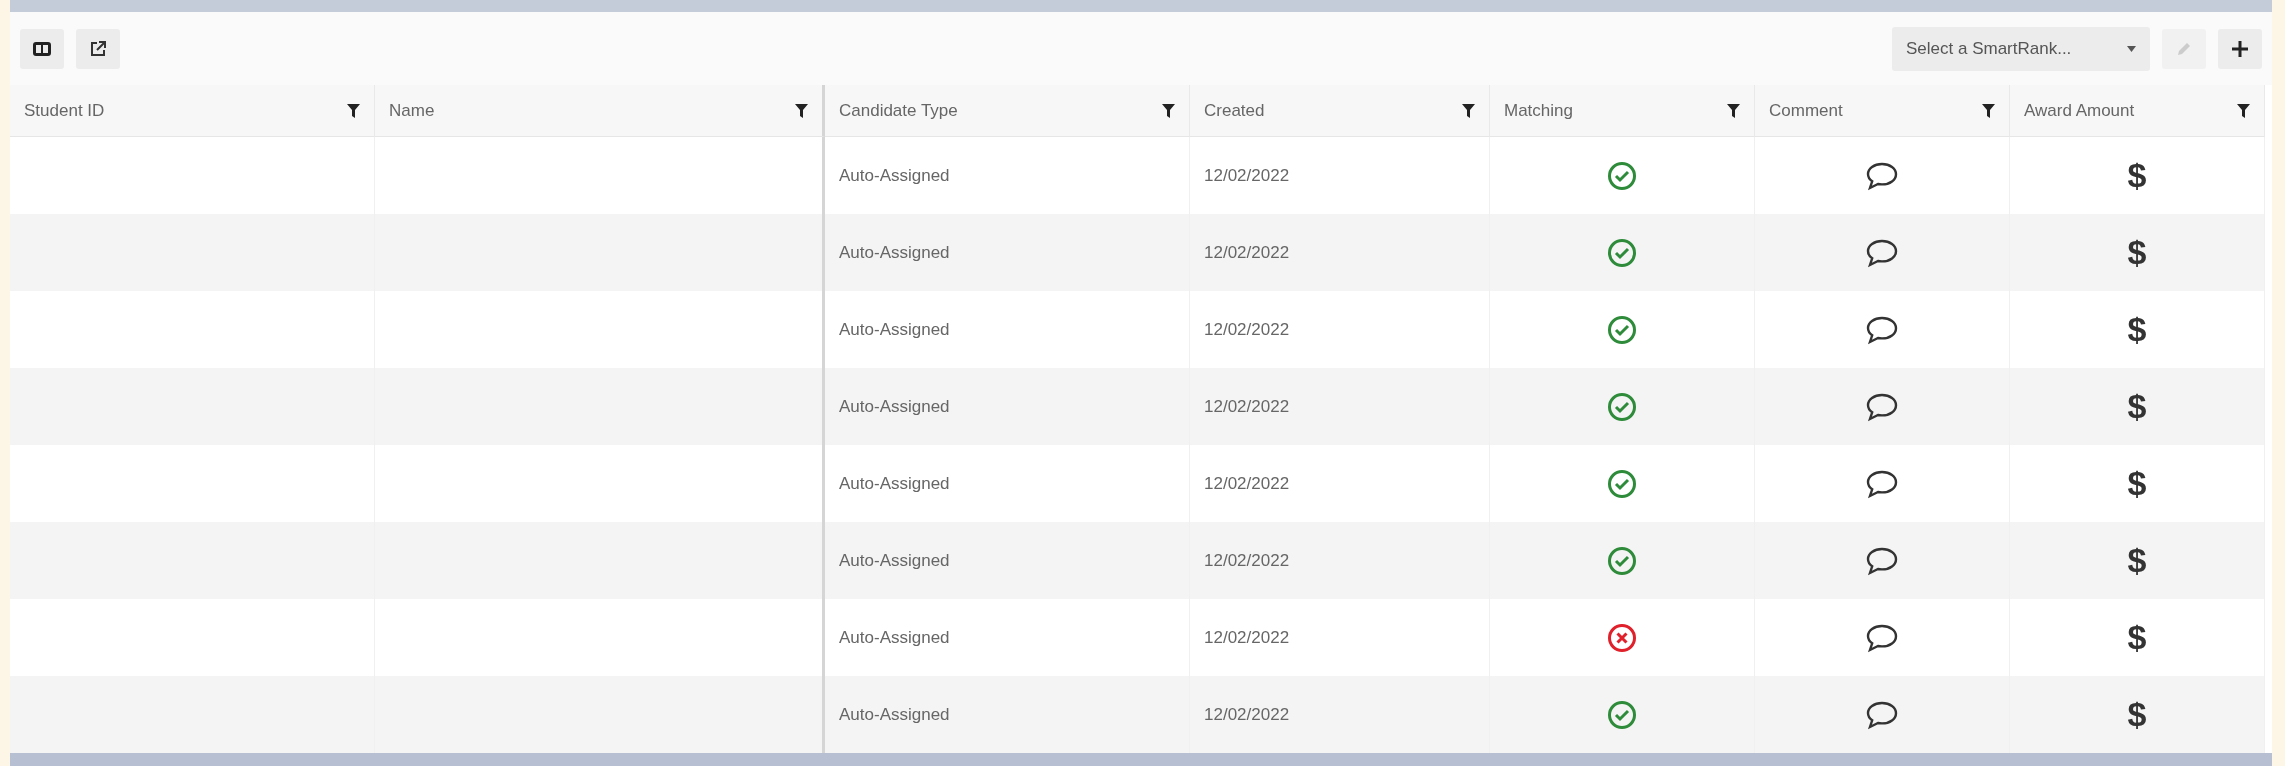  I want to click on horizontal-scrollbar, so click(1141, 759).